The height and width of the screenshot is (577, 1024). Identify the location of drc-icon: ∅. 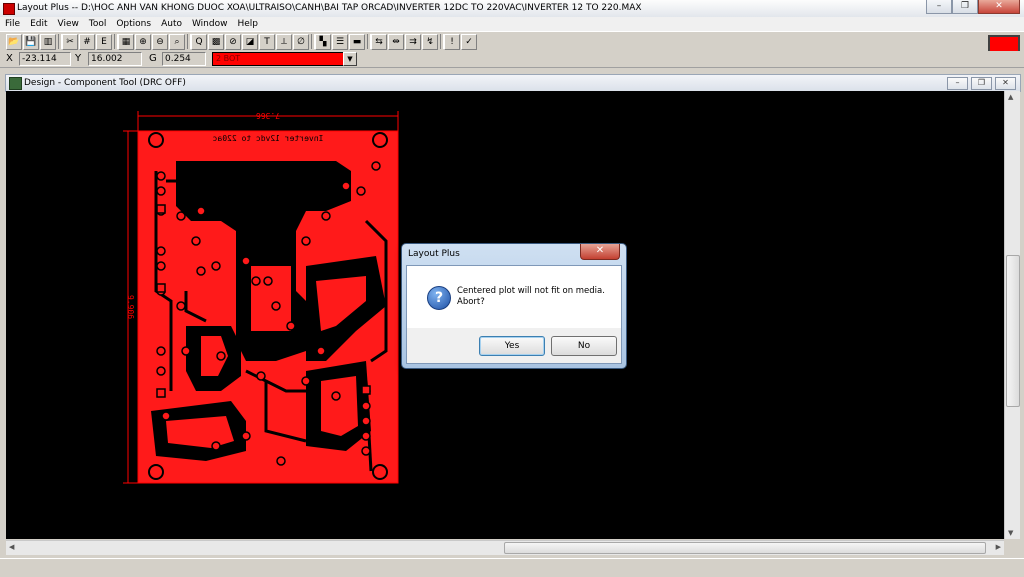
(301, 42).